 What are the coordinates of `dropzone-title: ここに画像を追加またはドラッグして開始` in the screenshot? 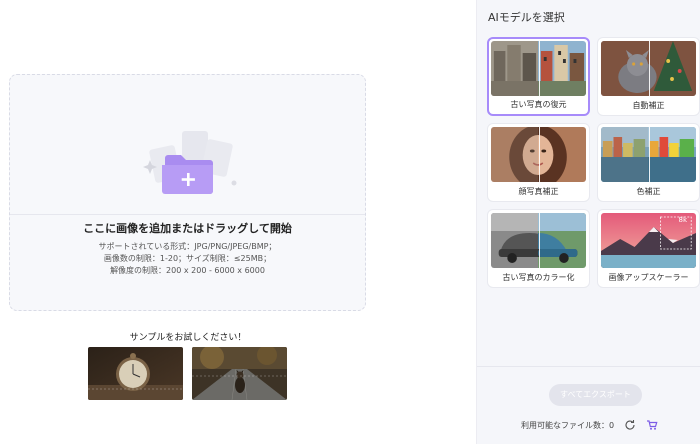 It's located at (187, 228).